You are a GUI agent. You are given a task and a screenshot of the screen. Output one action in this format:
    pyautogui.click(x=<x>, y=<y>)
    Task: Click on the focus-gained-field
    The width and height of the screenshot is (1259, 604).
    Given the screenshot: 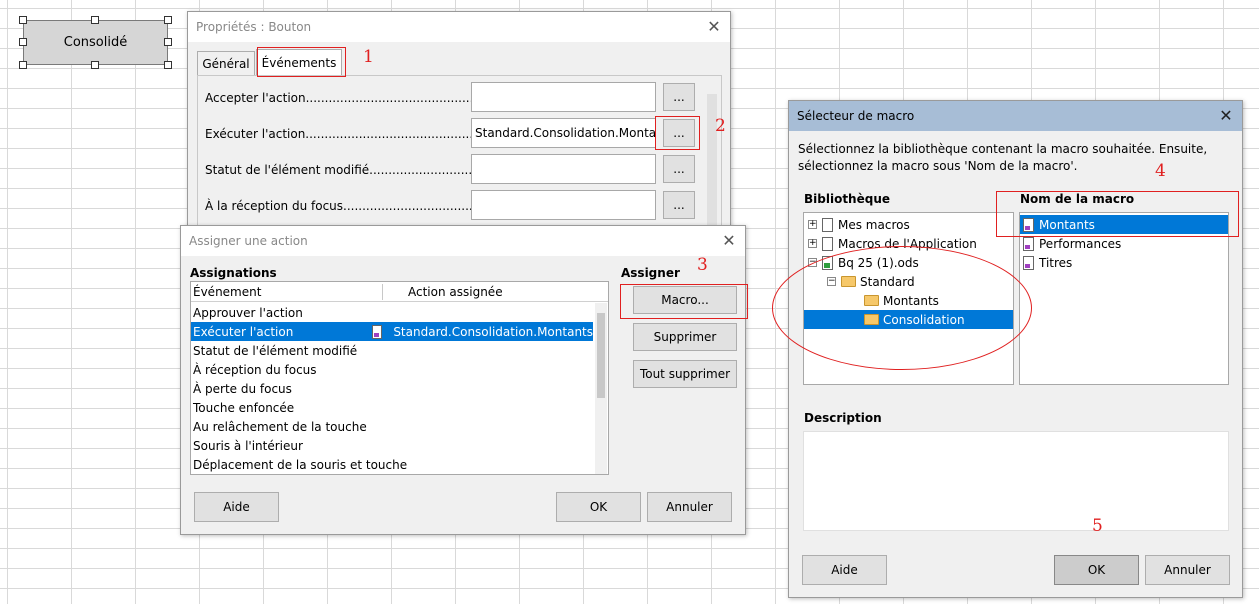 What is the action you would take?
    pyautogui.click(x=563, y=205)
    